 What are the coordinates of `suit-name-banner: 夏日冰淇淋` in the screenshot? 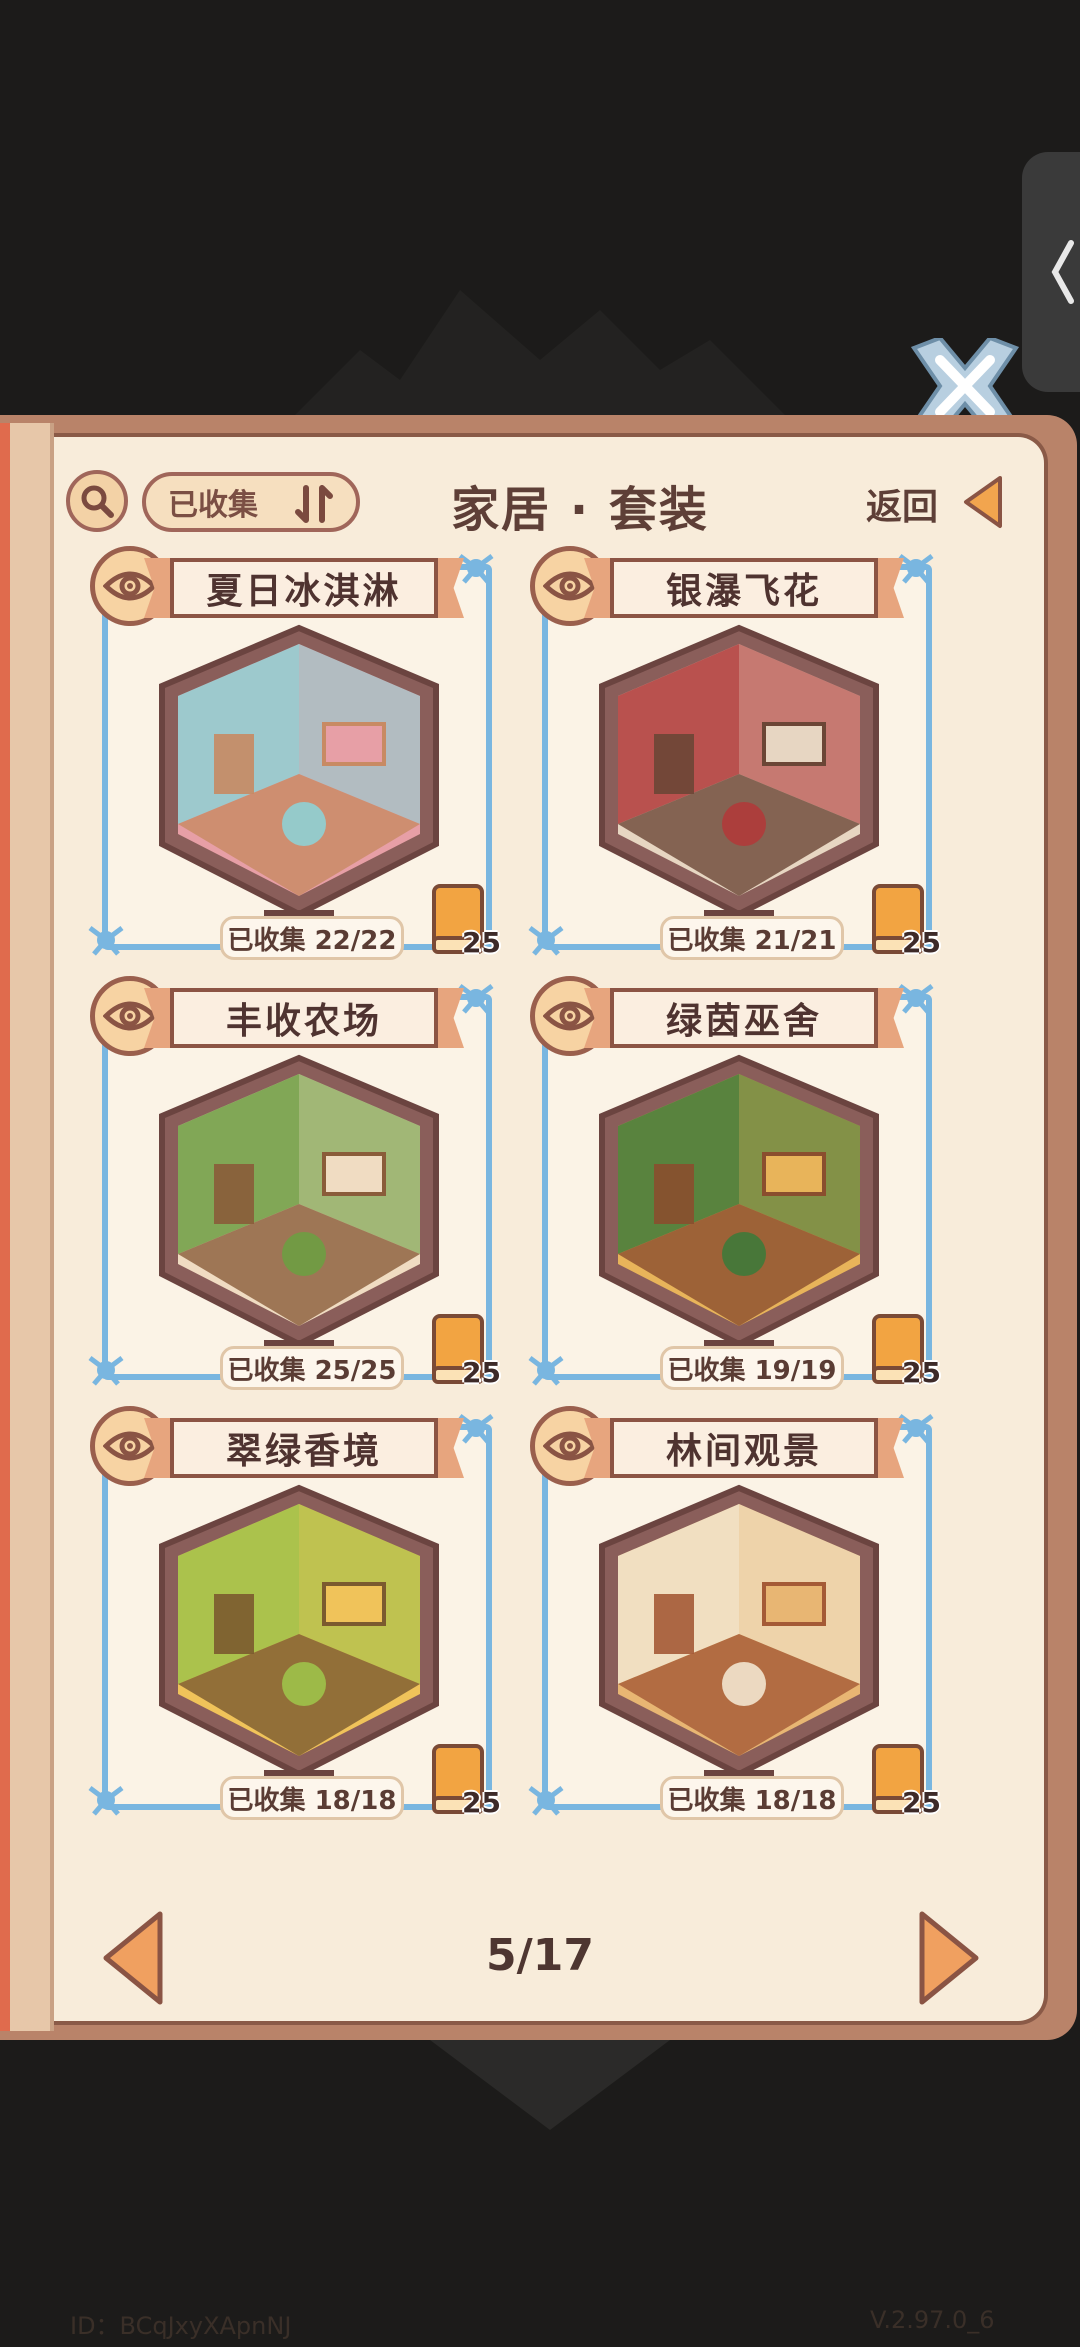 It's located at (304, 588).